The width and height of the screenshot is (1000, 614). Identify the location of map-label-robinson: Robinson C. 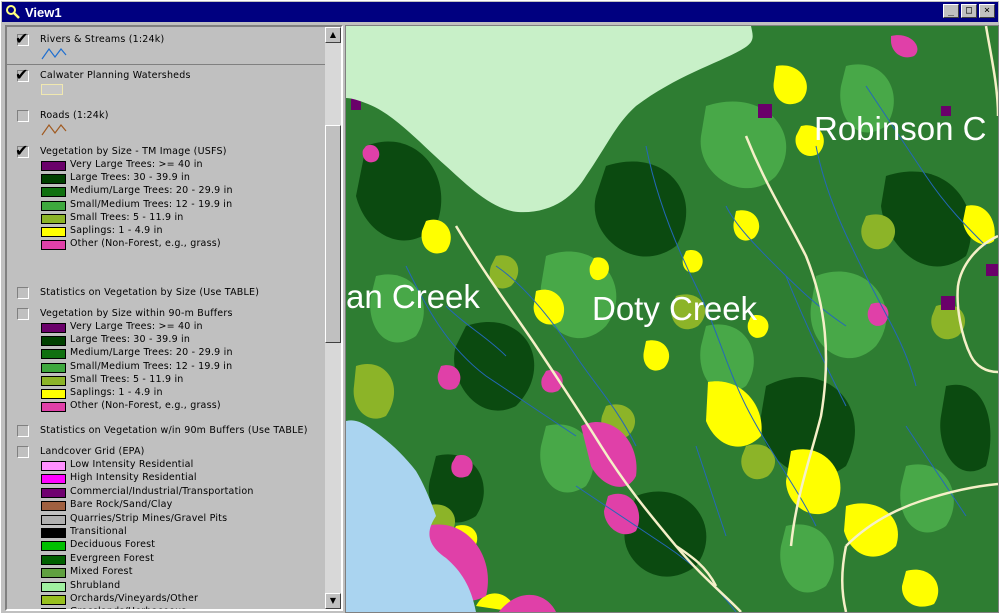
(900, 128).